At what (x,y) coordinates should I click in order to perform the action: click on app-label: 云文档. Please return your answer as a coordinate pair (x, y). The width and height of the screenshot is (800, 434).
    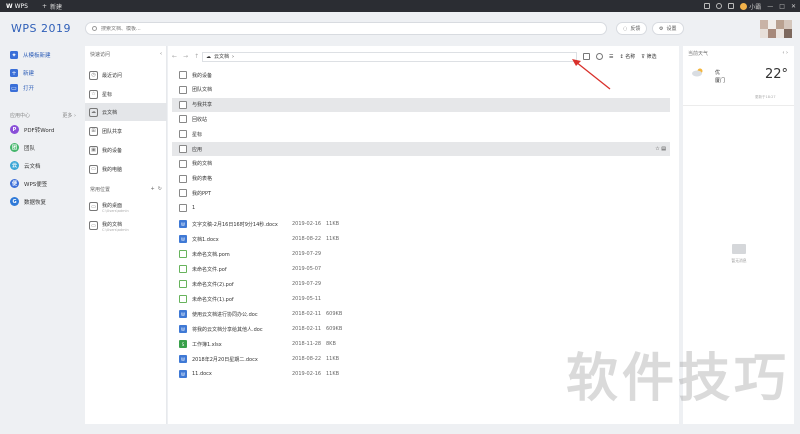
    Looking at the image, I should click on (32, 166).